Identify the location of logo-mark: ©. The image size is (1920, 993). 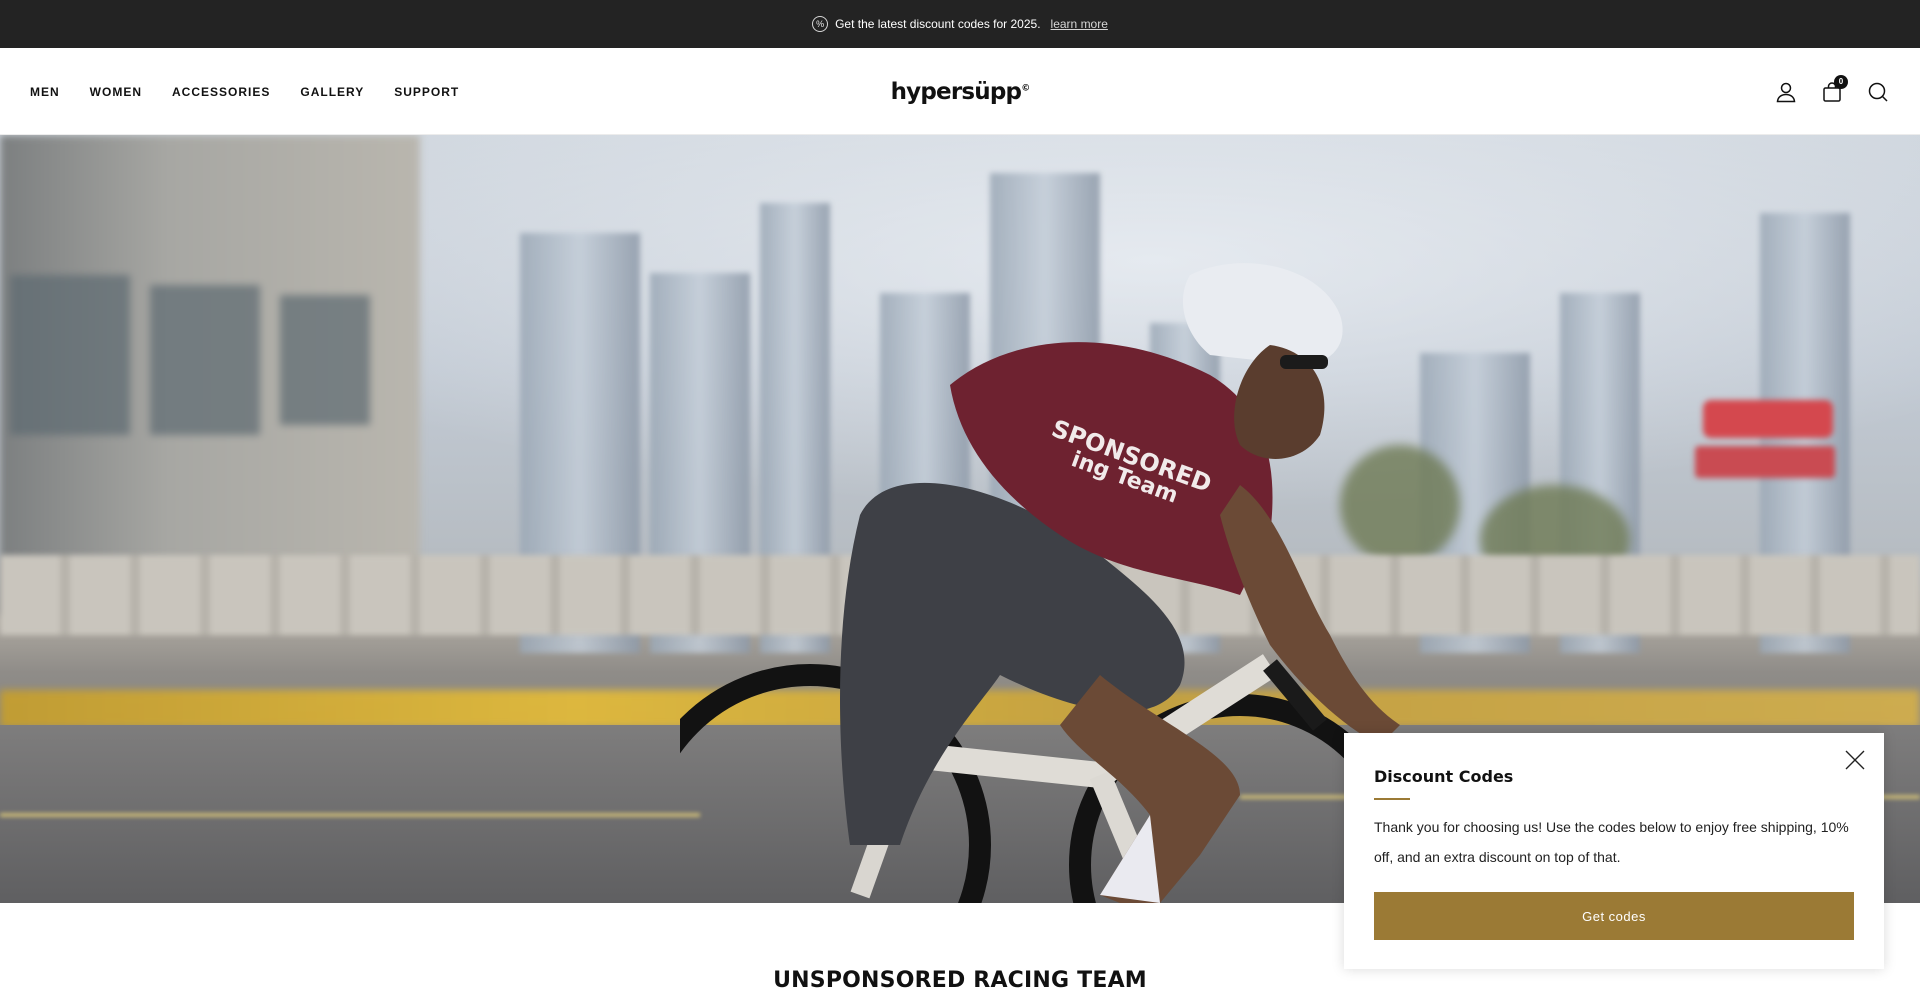
(1025, 87).